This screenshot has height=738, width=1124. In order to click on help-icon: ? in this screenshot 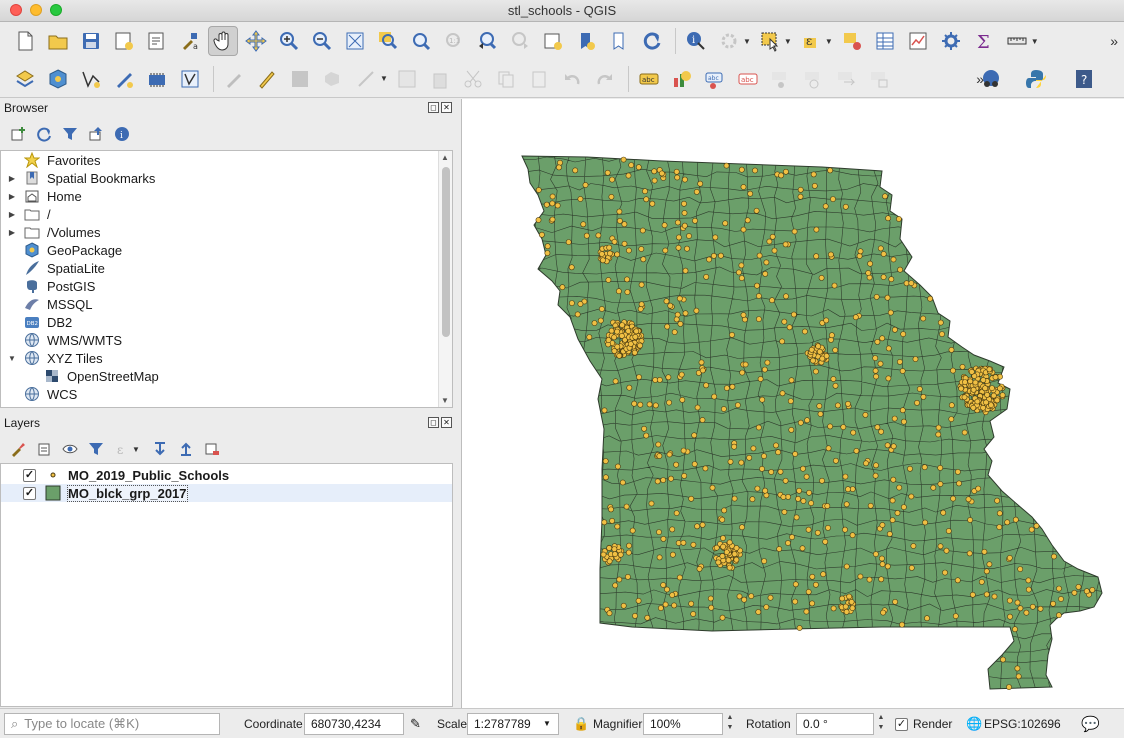, I will do `click(1084, 79)`.